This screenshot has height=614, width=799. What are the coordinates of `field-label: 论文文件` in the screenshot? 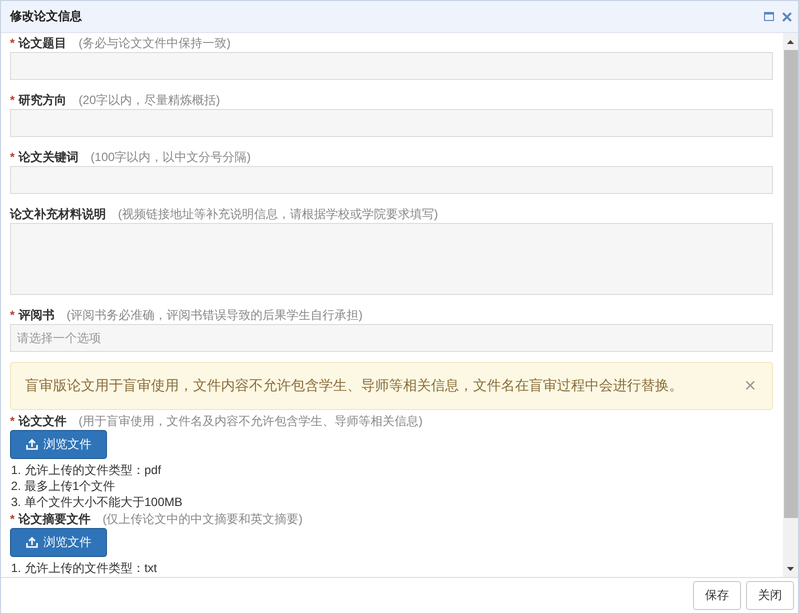 It's located at (42, 421).